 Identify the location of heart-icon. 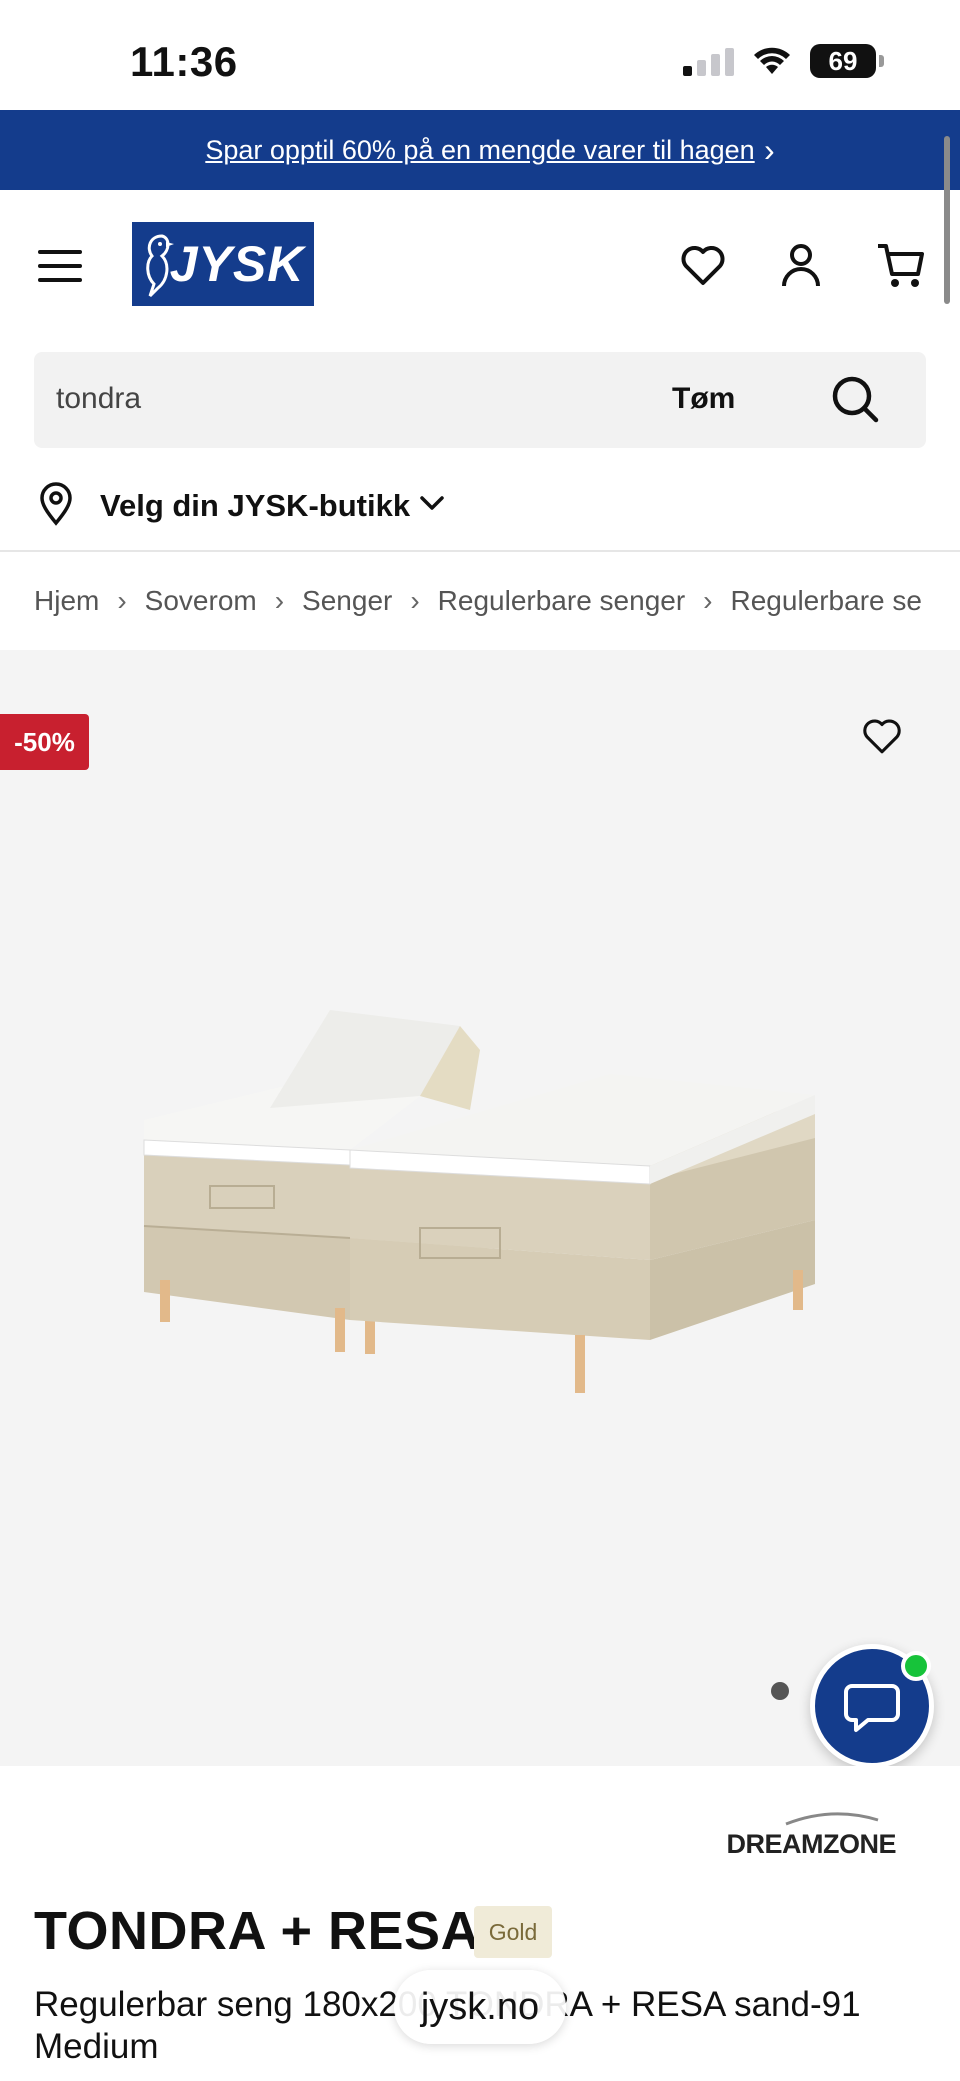
(703, 265).